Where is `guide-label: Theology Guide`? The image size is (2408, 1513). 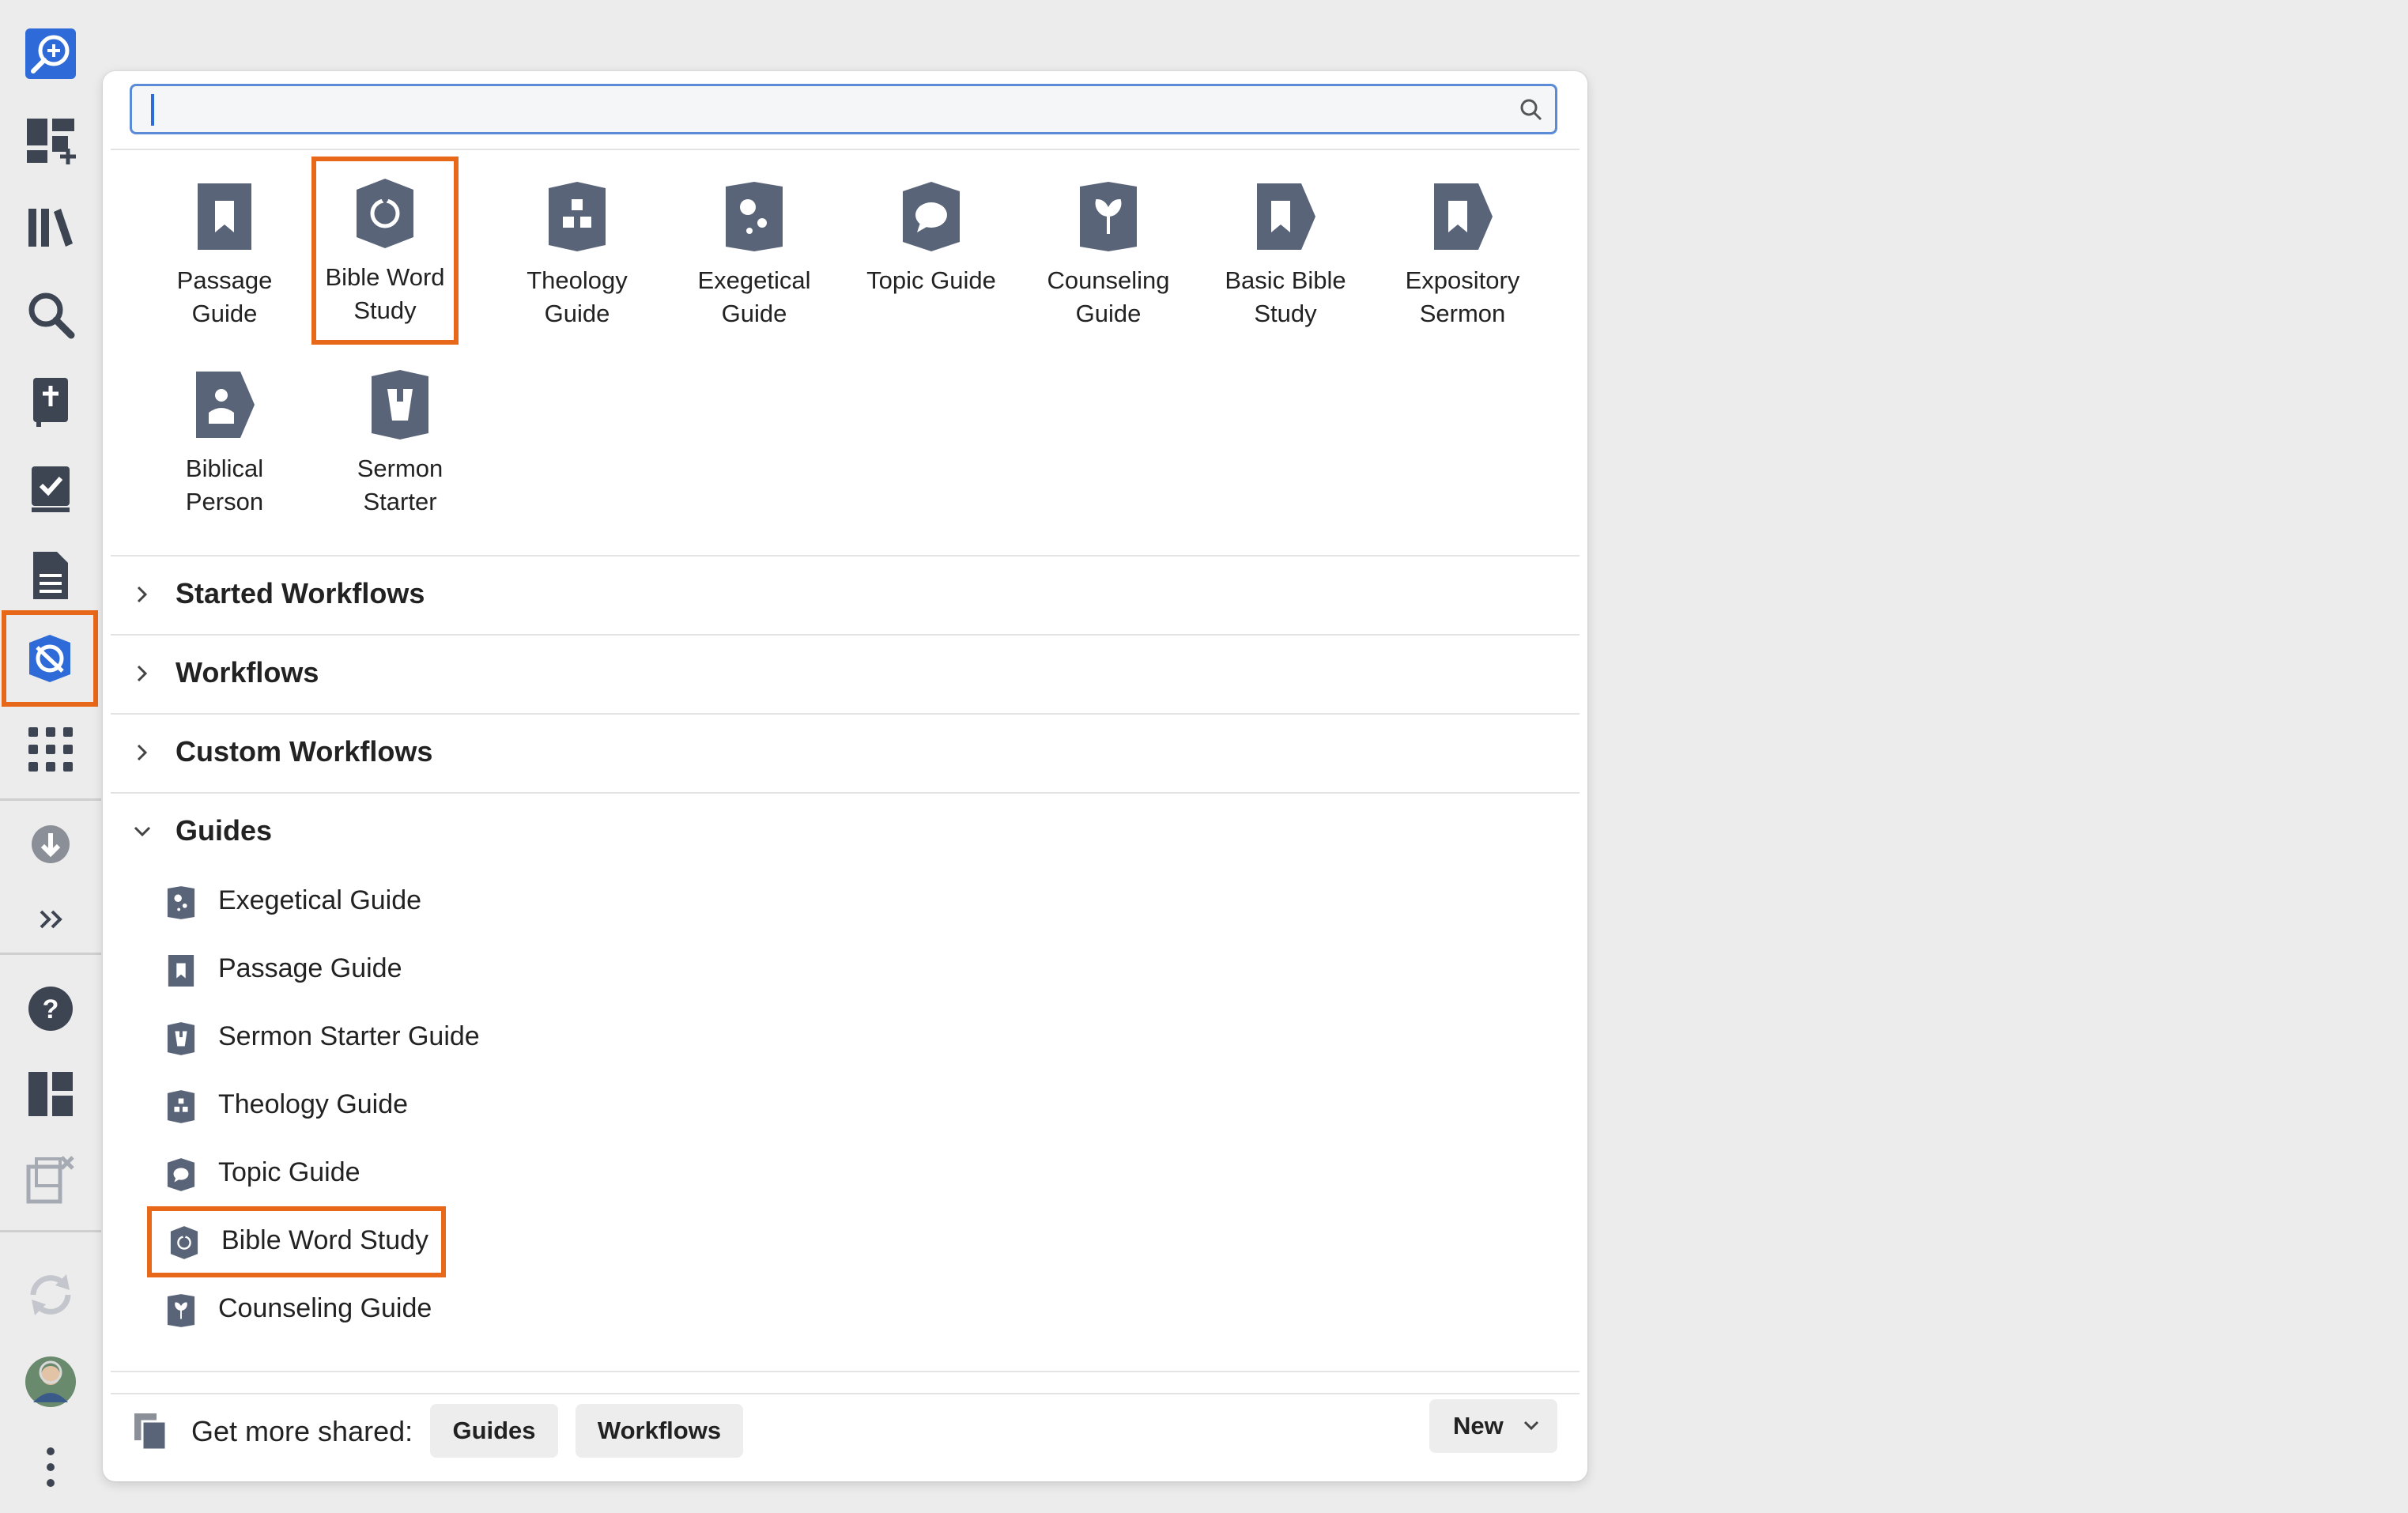 guide-label: Theology Guide is located at coordinates (313, 1104).